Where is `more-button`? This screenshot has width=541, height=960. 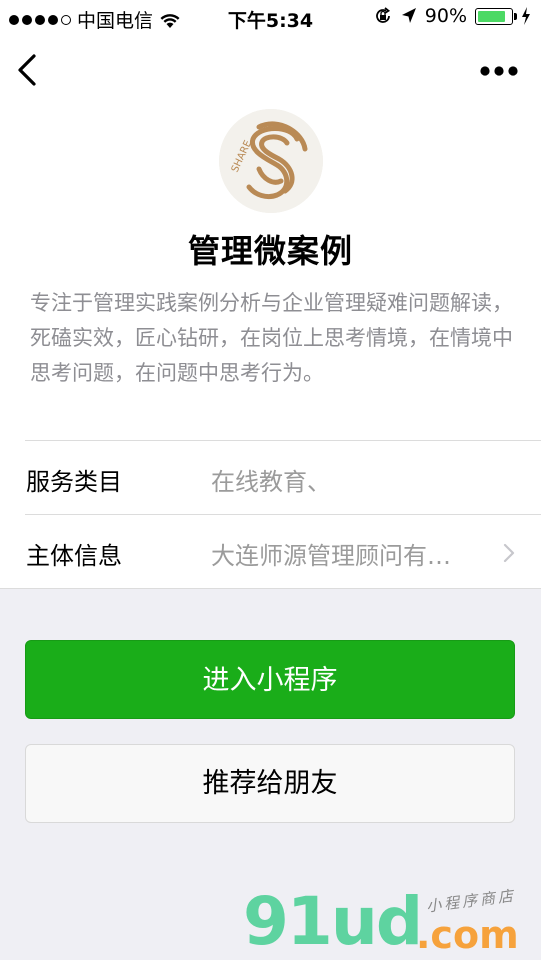 more-button is located at coordinates (499, 71).